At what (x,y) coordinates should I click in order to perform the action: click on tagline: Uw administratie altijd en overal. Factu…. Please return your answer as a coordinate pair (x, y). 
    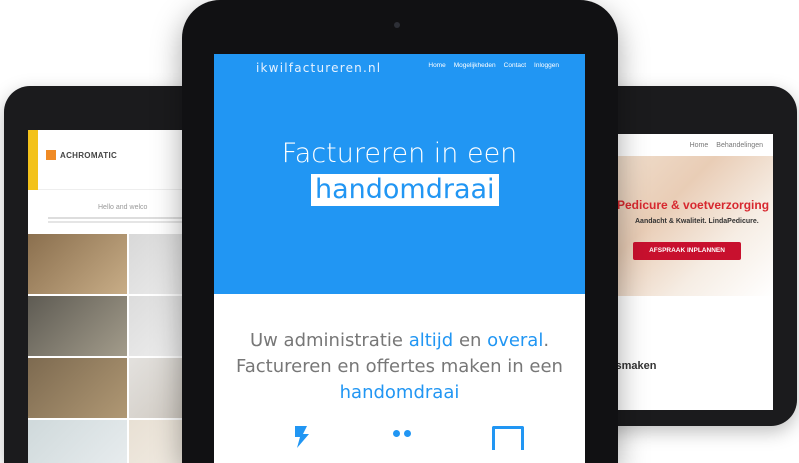
    Looking at the image, I should click on (399, 367).